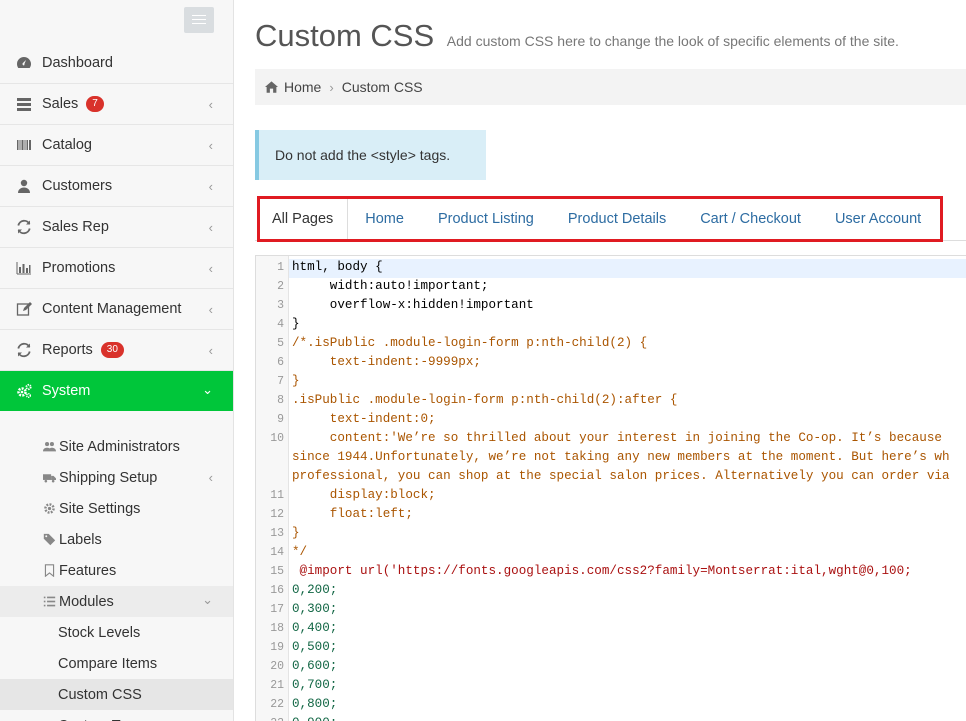 Image resolution: width=966 pixels, height=721 pixels. I want to click on line-number: 8, so click(280, 400).